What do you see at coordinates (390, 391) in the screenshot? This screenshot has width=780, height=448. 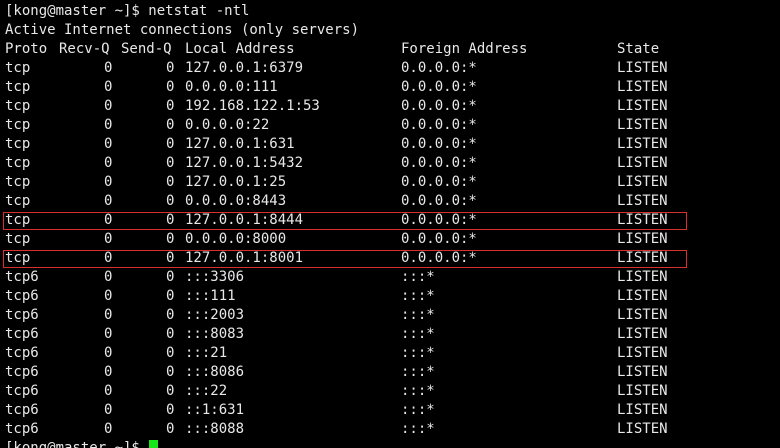 I see `table-row: tcp6 0 0:::22:::* LISTEN` at bounding box center [390, 391].